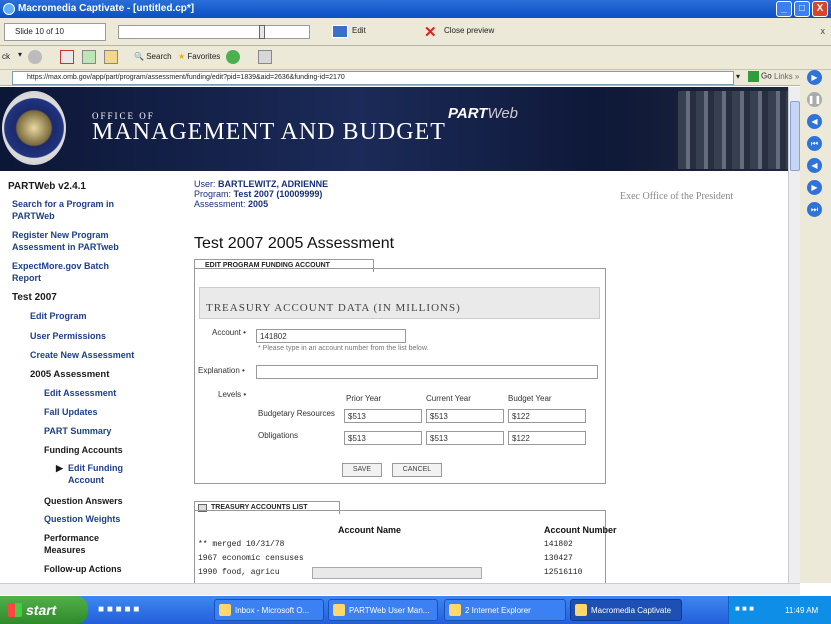 This screenshot has width=831, height=624. What do you see at coordinates (814, 209) in the screenshot?
I see `forward-end-icon: ⏭` at bounding box center [814, 209].